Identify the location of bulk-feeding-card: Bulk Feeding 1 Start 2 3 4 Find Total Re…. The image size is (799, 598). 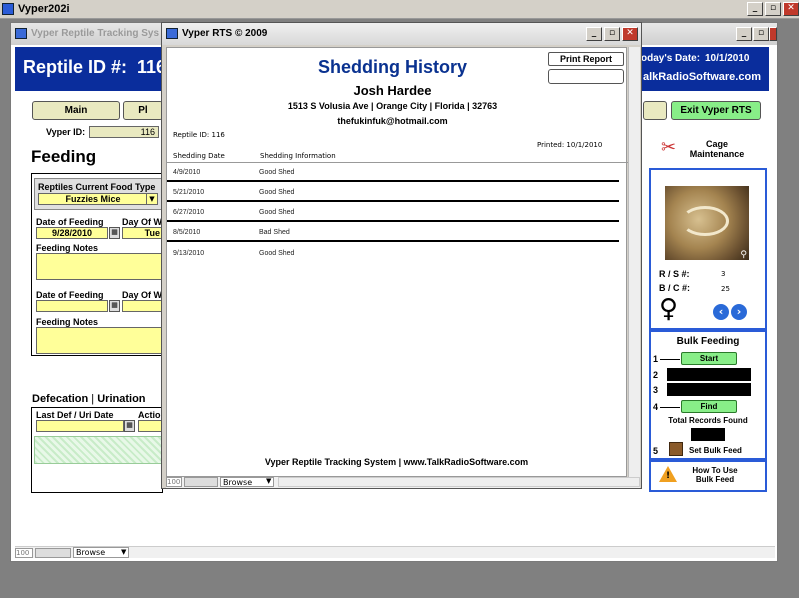
(708, 395).